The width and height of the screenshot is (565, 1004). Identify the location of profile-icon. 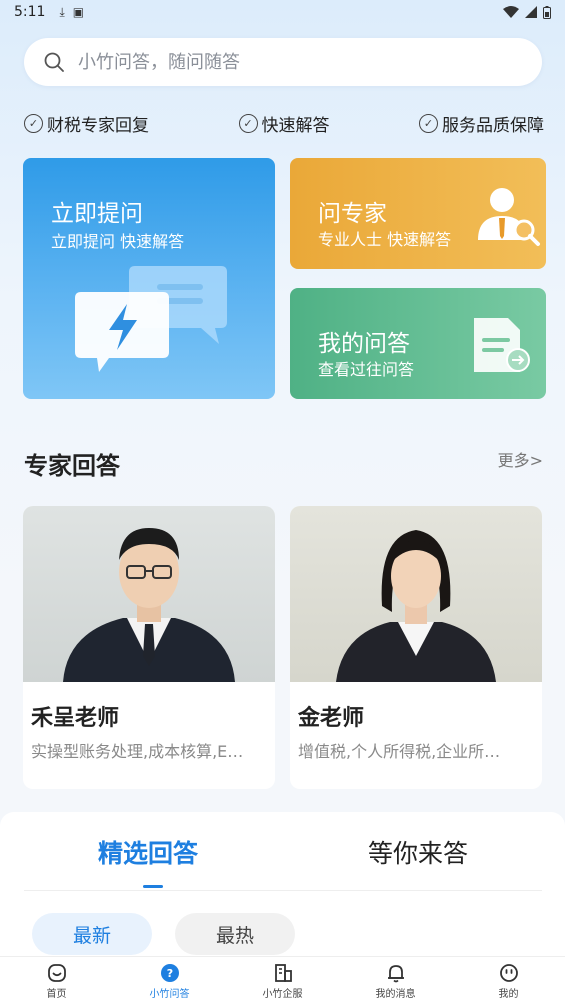
(508, 973).